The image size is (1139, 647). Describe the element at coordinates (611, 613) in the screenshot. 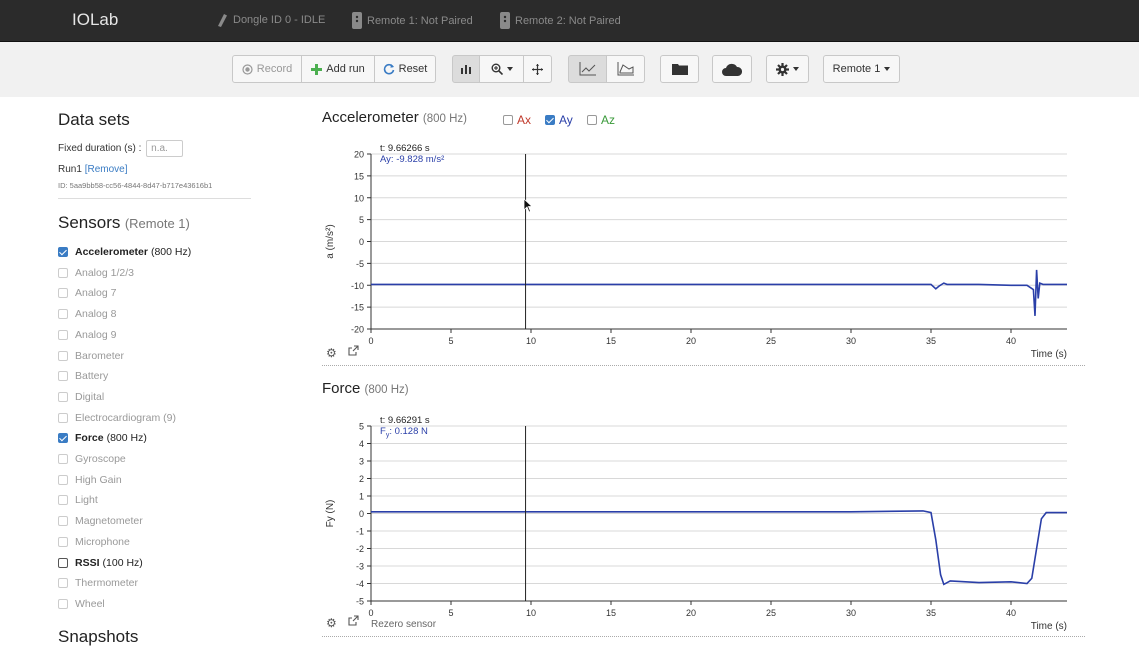

I see `x-tick-label: 15` at that location.